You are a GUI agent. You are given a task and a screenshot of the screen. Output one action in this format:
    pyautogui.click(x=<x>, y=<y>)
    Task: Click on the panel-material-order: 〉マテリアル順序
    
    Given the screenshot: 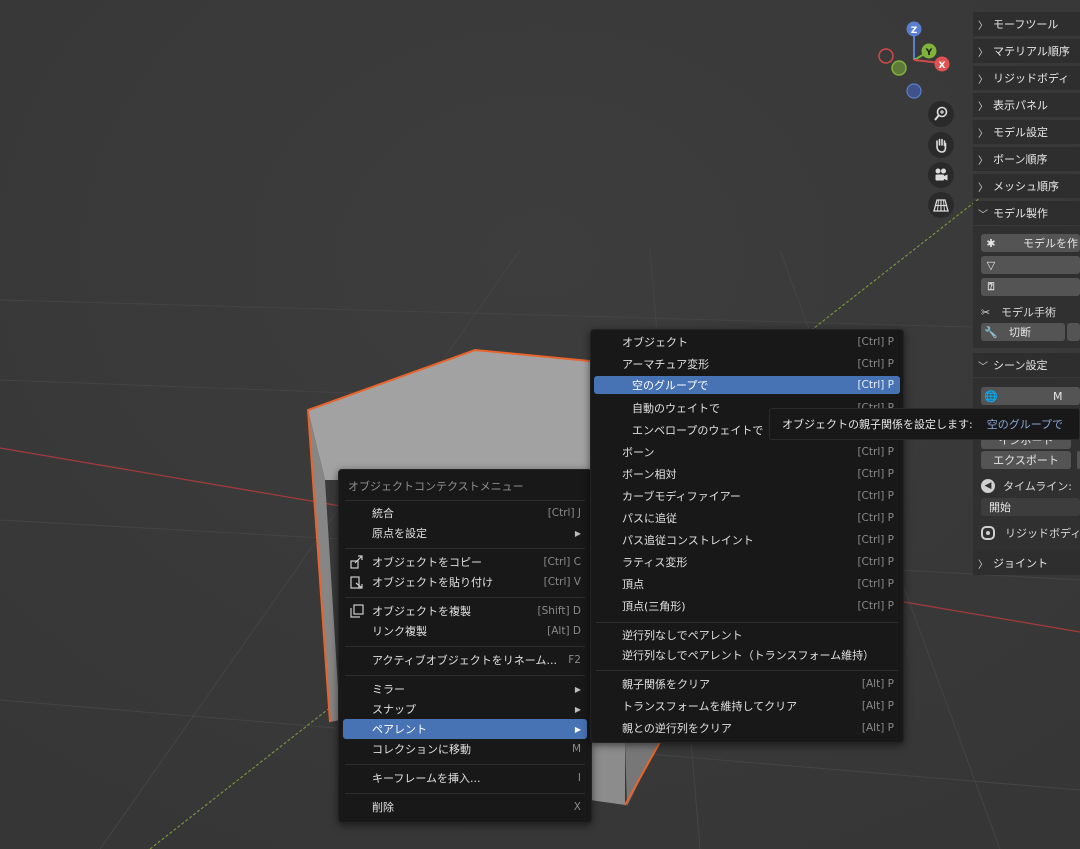 What is the action you would take?
    pyautogui.click(x=1026, y=51)
    